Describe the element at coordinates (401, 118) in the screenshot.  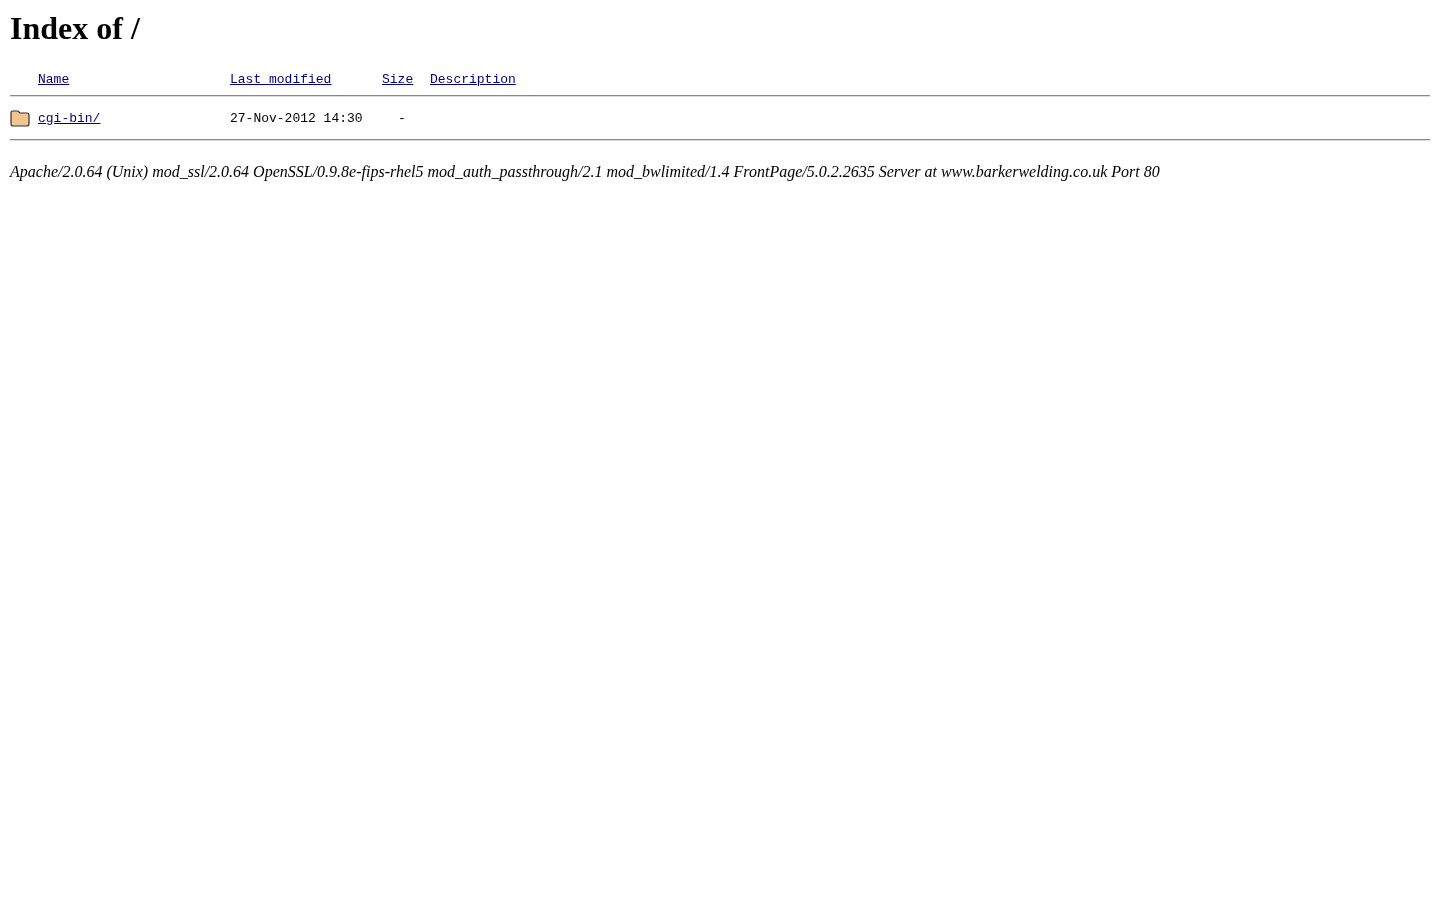
I see `file-size: -` at that location.